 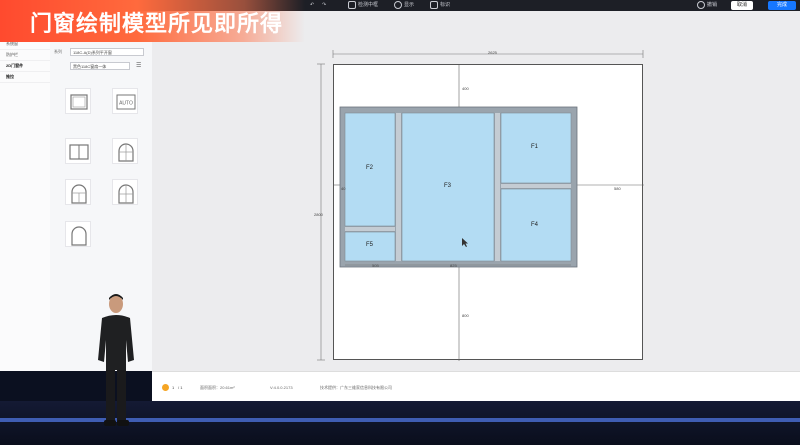 What do you see at coordinates (742, 5) in the screenshot?
I see `cancel-button: 取消` at bounding box center [742, 5].